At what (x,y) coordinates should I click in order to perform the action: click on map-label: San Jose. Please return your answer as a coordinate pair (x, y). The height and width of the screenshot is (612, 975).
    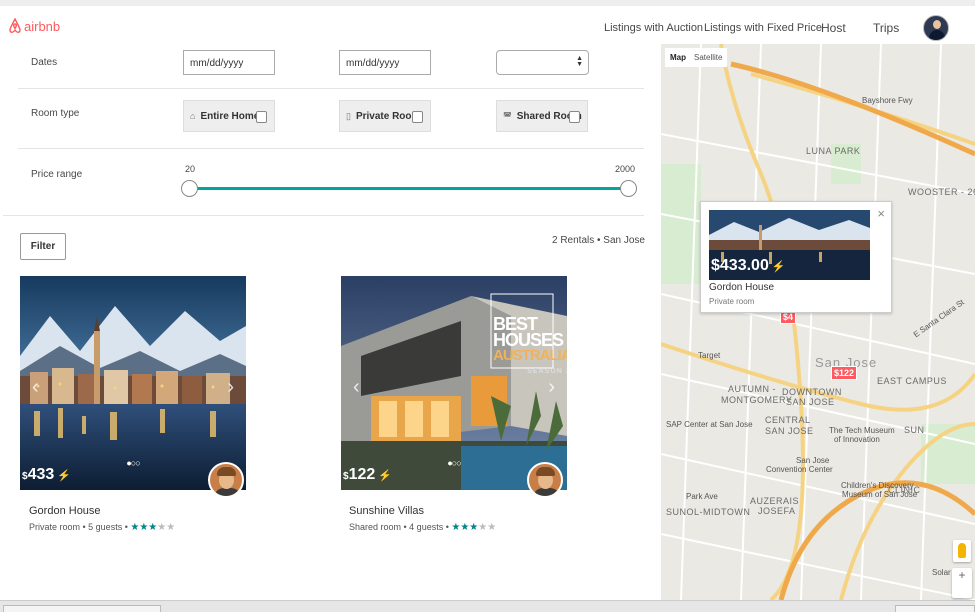
    Looking at the image, I should click on (813, 460).